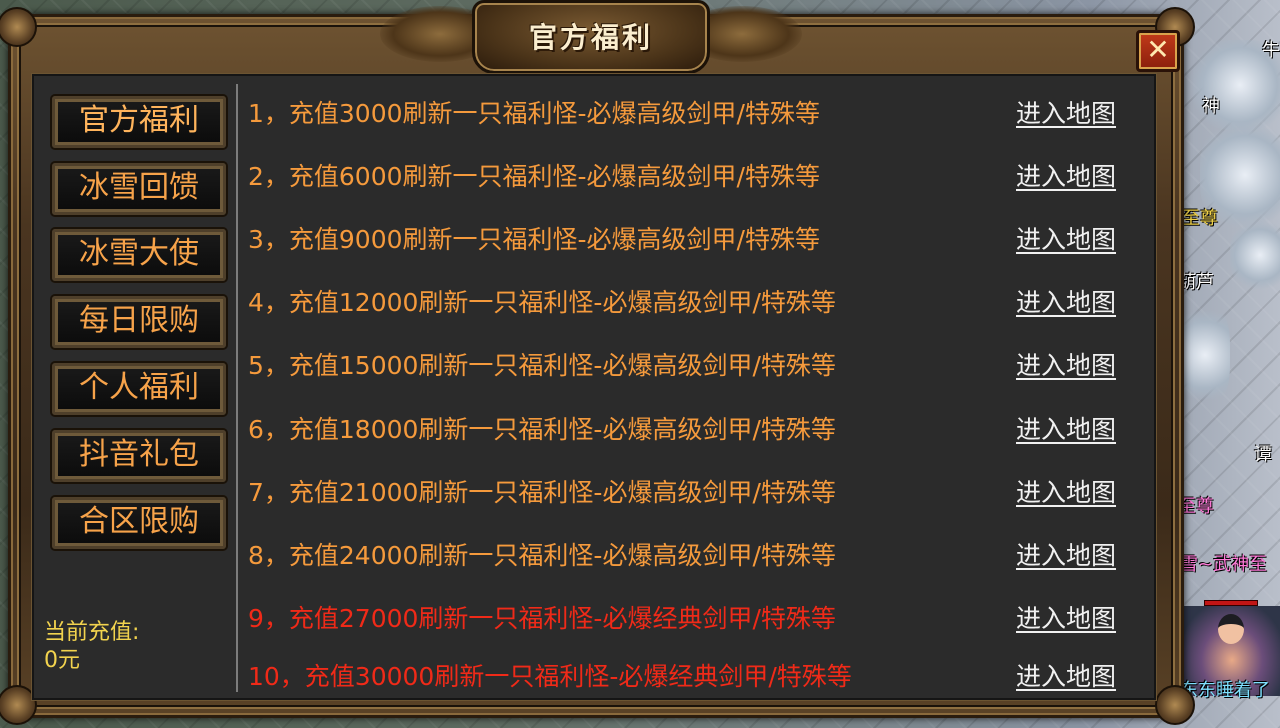  What do you see at coordinates (1271, 50) in the screenshot?
I see `world-label: 牛` at bounding box center [1271, 50].